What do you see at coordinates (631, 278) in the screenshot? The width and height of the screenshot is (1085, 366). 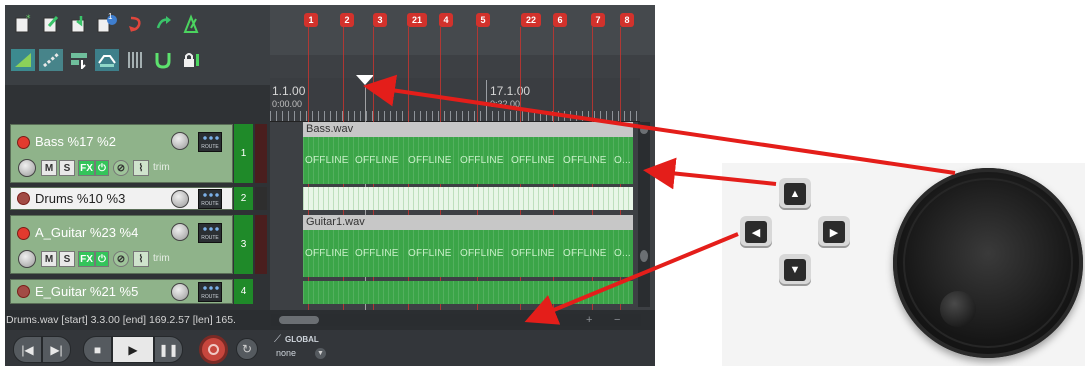 I see `arrow-left-to-hscroll` at bounding box center [631, 278].